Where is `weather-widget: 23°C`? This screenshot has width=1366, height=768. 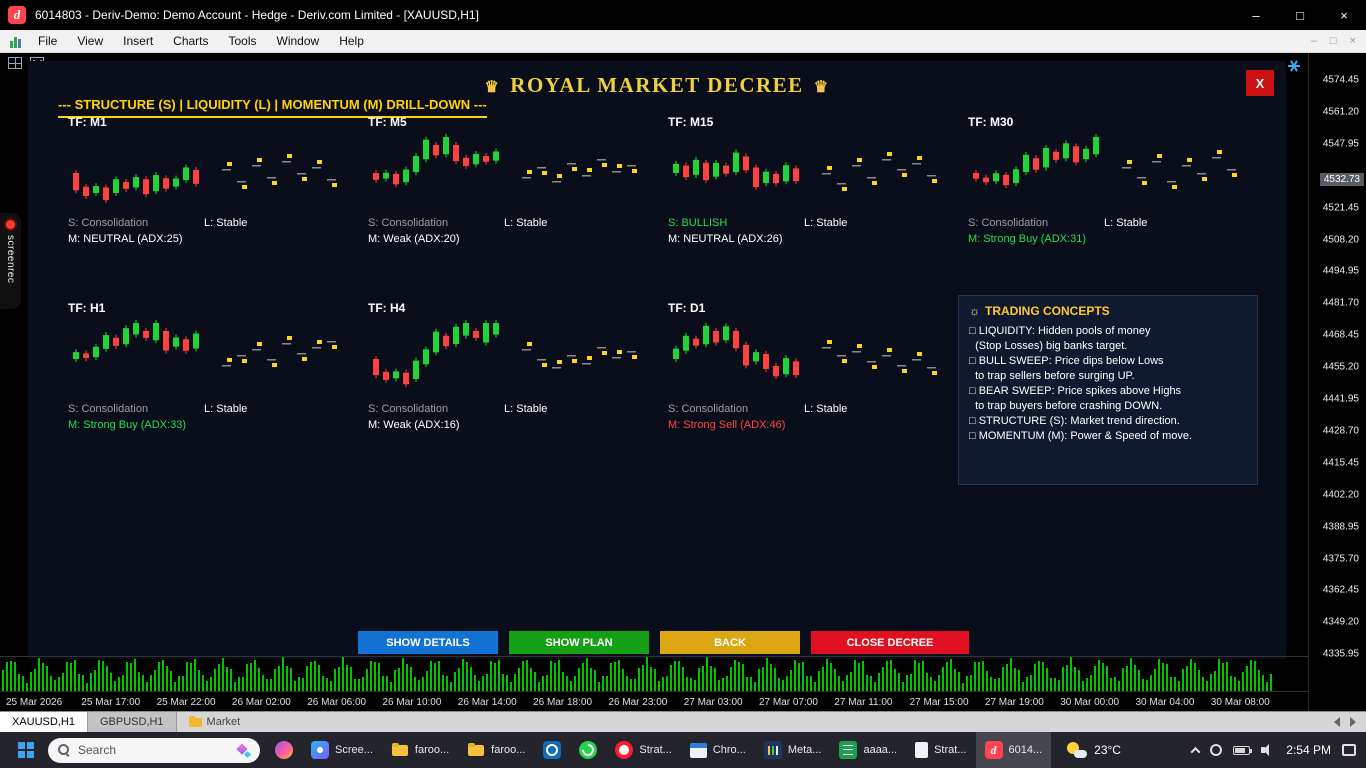 weather-widget: 23°C is located at coordinates (1094, 750).